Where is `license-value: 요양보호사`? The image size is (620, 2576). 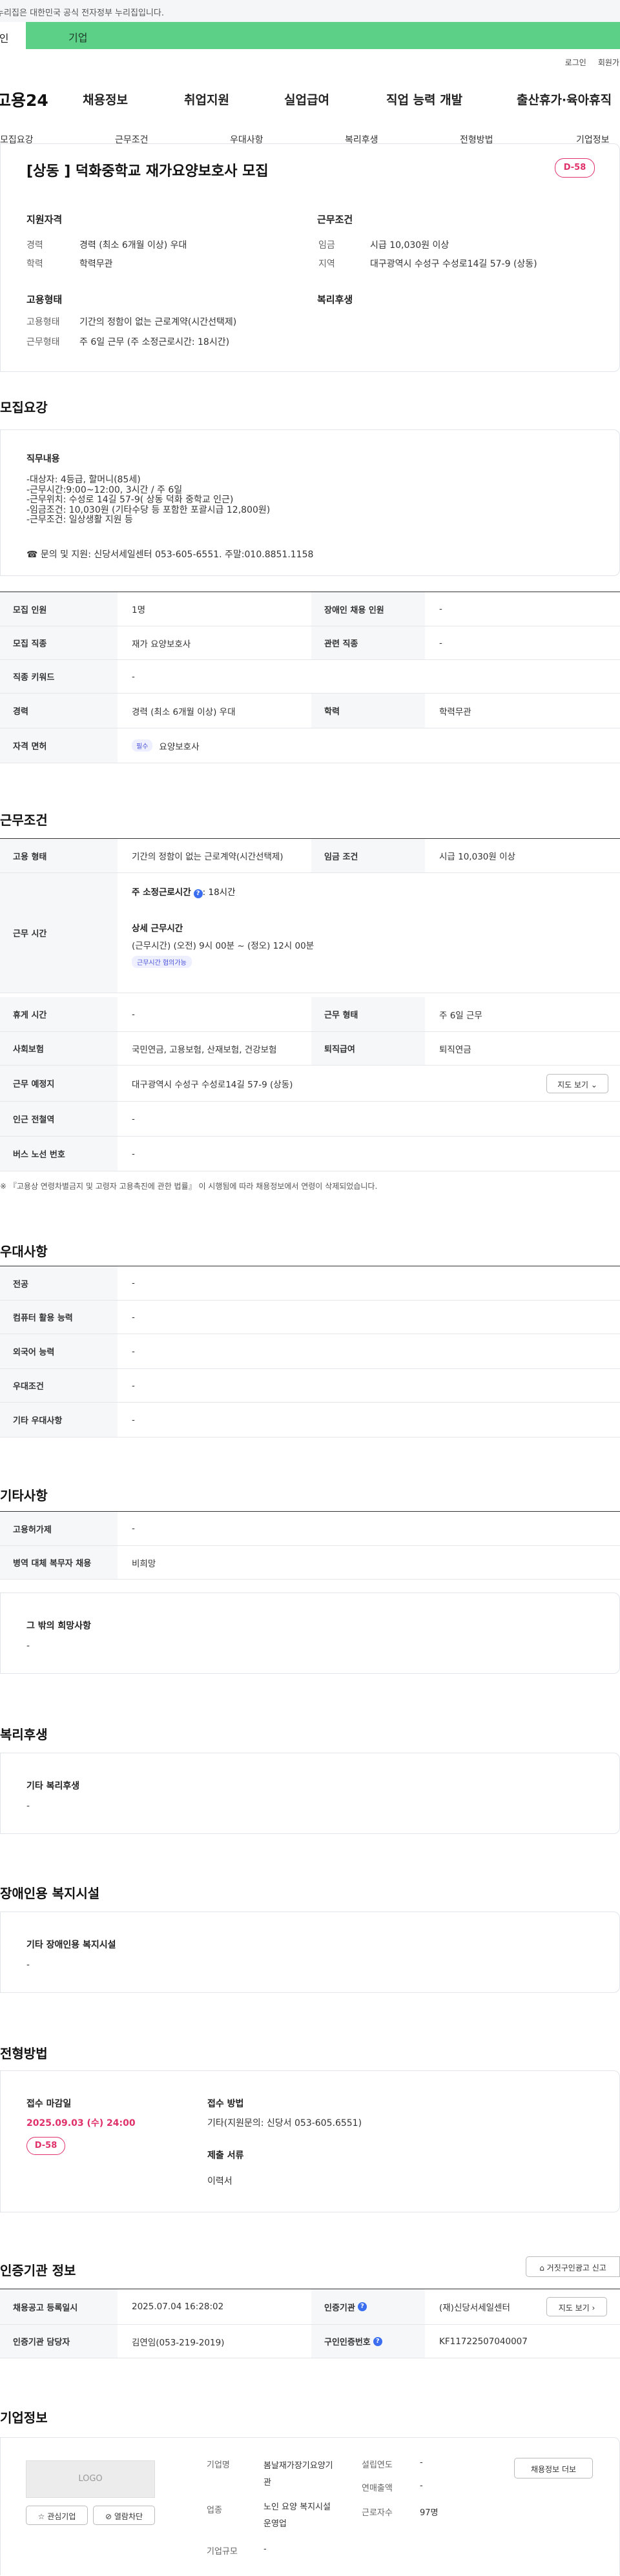 license-value: 요양보호사 is located at coordinates (179, 746).